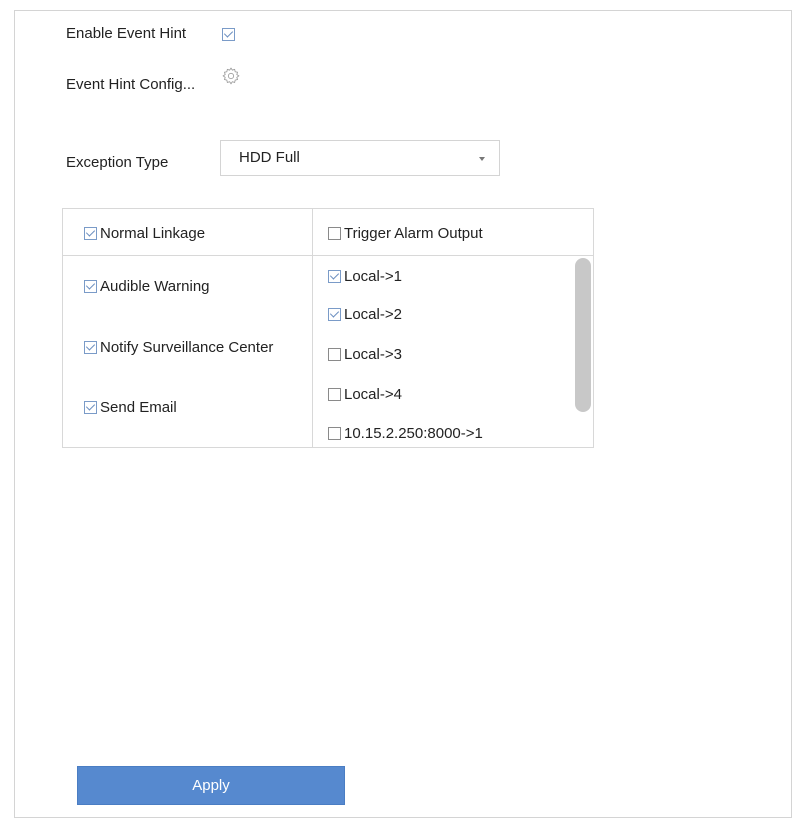 The height and width of the screenshot is (831, 806). Describe the element at coordinates (360, 158) in the screenshot. I see `exception-type-dropdown: HDD Full` at that location.